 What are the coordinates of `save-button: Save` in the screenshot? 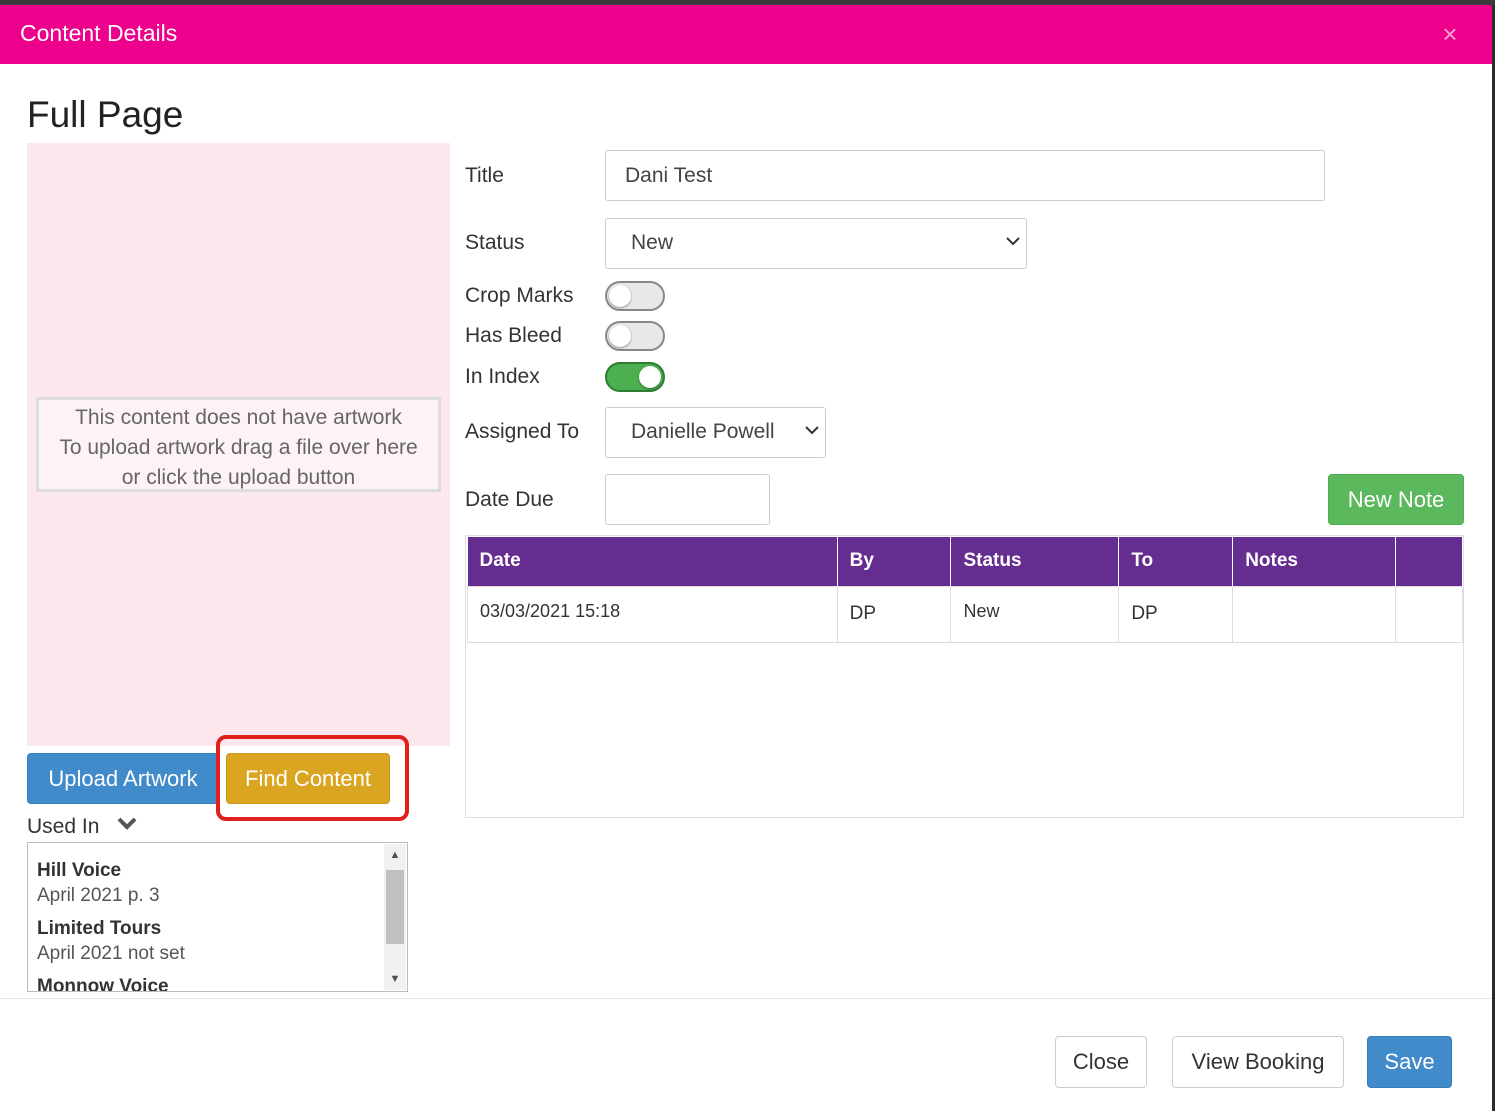 It's located at (1409, 1062).